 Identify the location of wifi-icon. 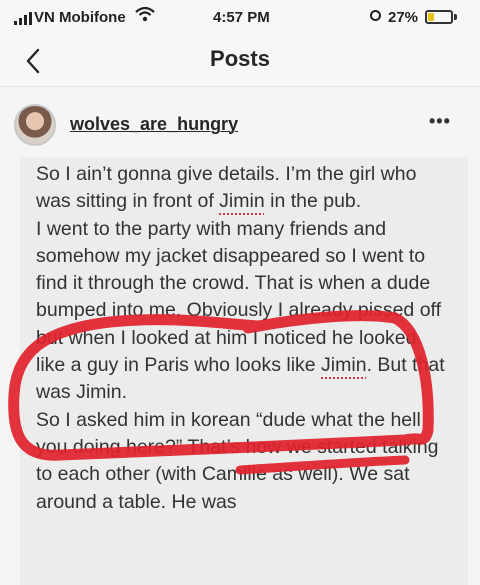
(145, 14).